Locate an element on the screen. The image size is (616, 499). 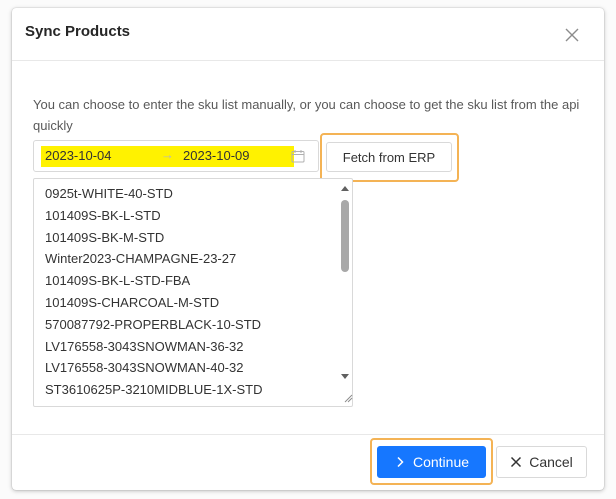
continue-button: Continue is located at coordinates (431, 462).